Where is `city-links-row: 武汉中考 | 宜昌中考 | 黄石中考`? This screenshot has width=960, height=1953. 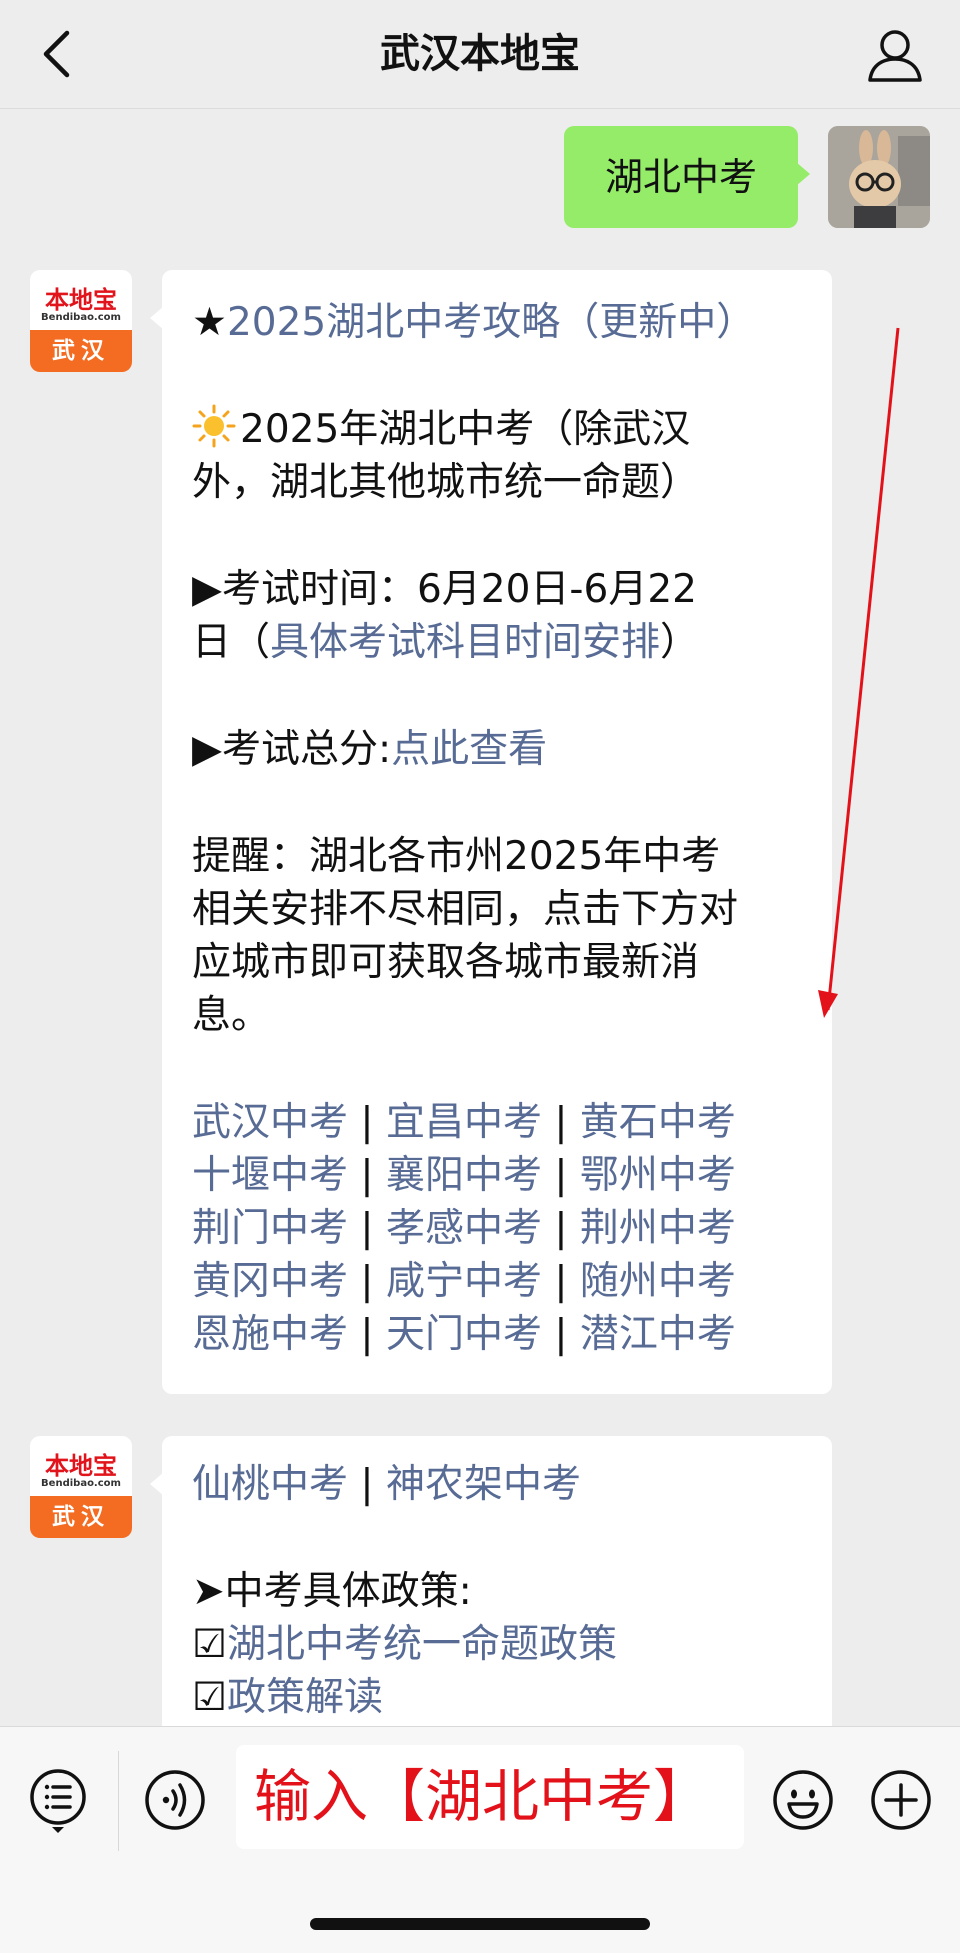
city-links-row: 武汉中考 | 宜昌中考 | 黄石中考 is located at coordinates (498, 1122).